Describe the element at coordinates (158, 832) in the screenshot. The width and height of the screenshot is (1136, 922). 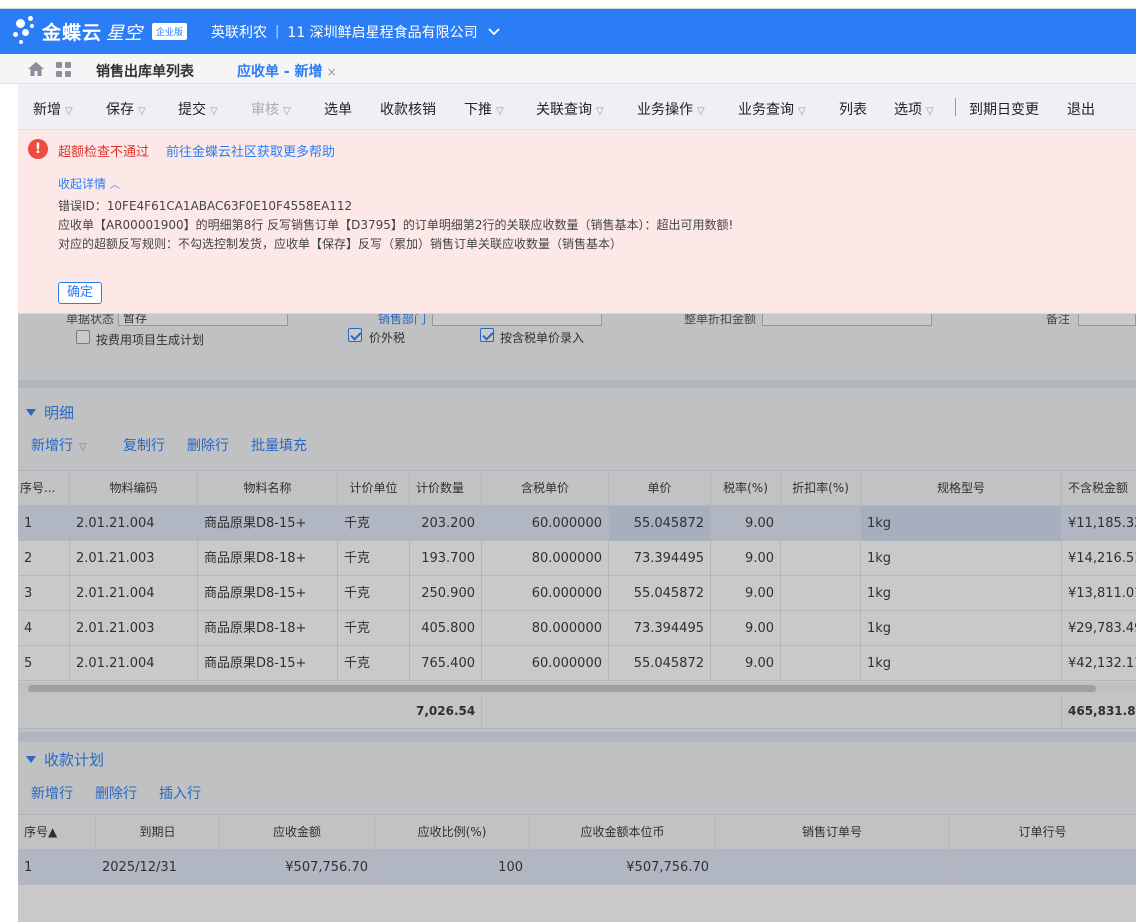
I see `col-due-date: 到期日` at that location.